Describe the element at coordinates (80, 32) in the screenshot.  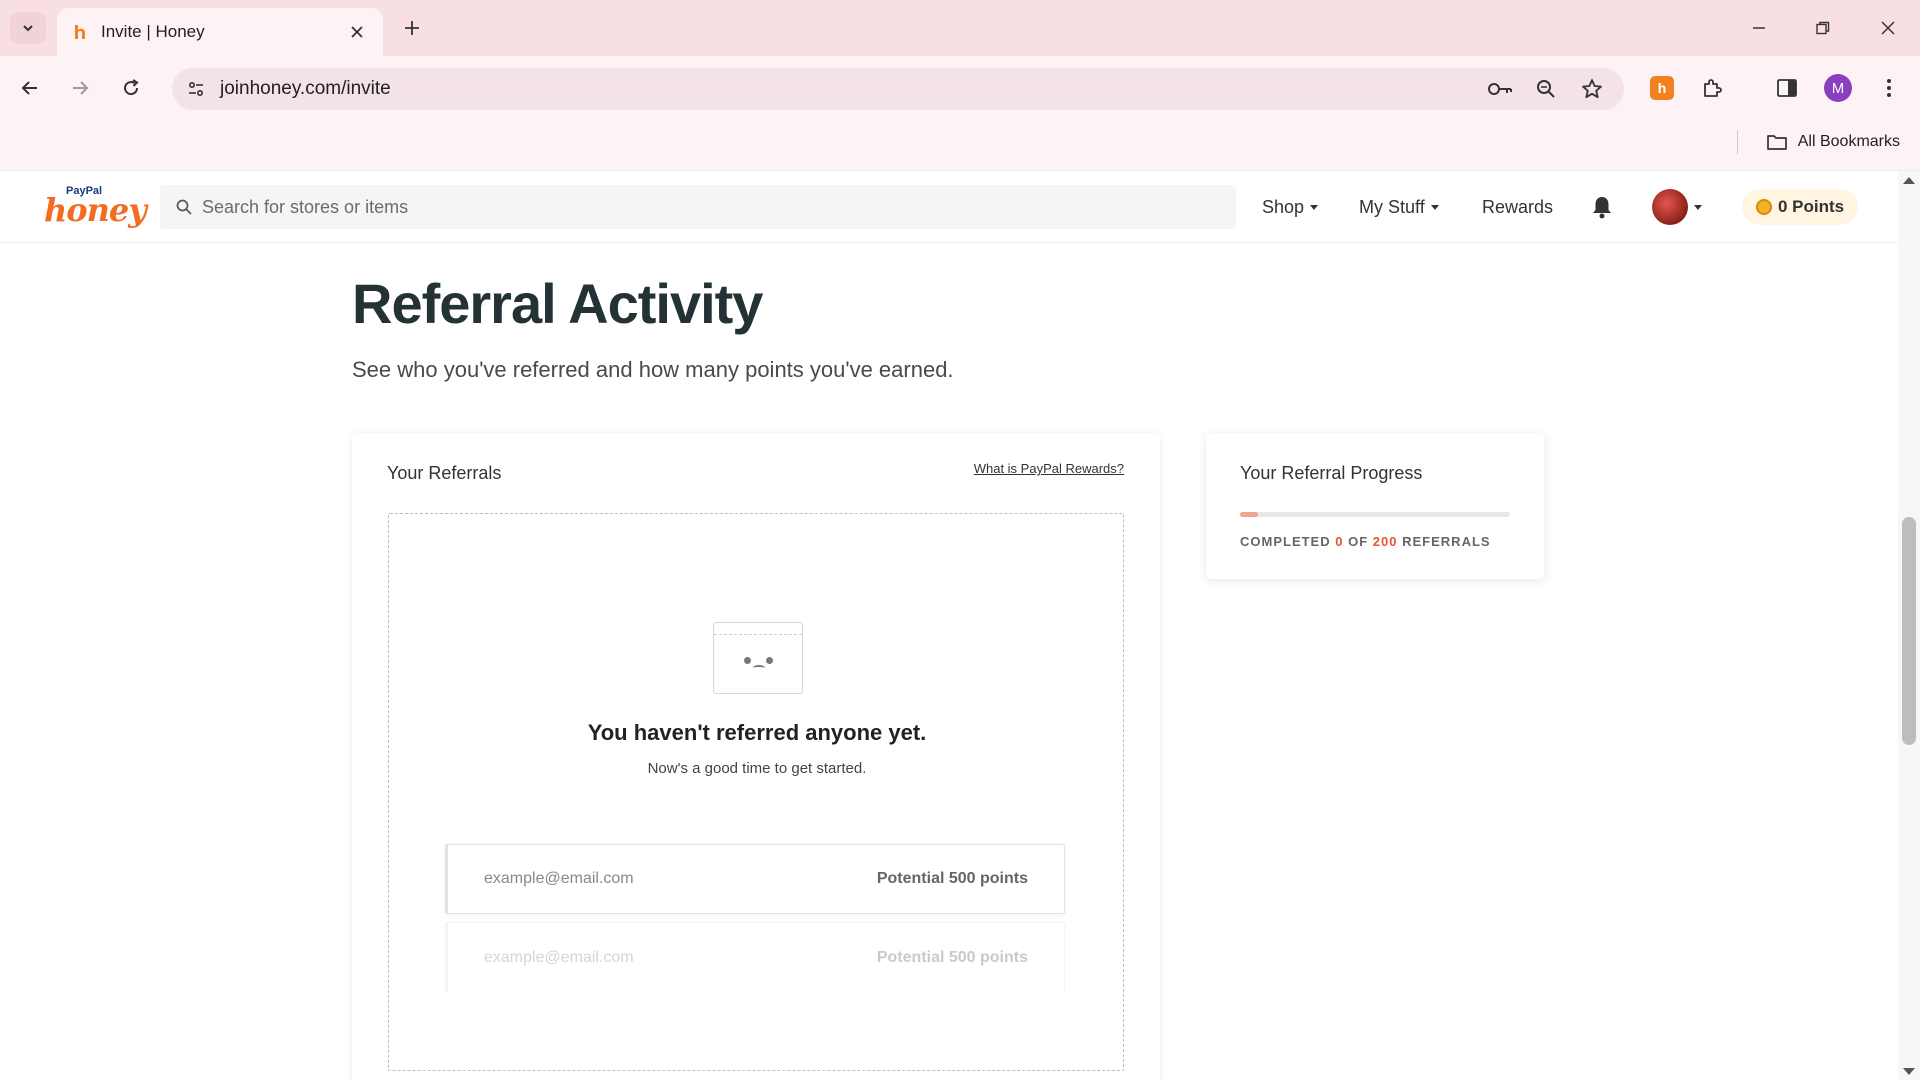
I see `honey-favicon-icon` at that location.